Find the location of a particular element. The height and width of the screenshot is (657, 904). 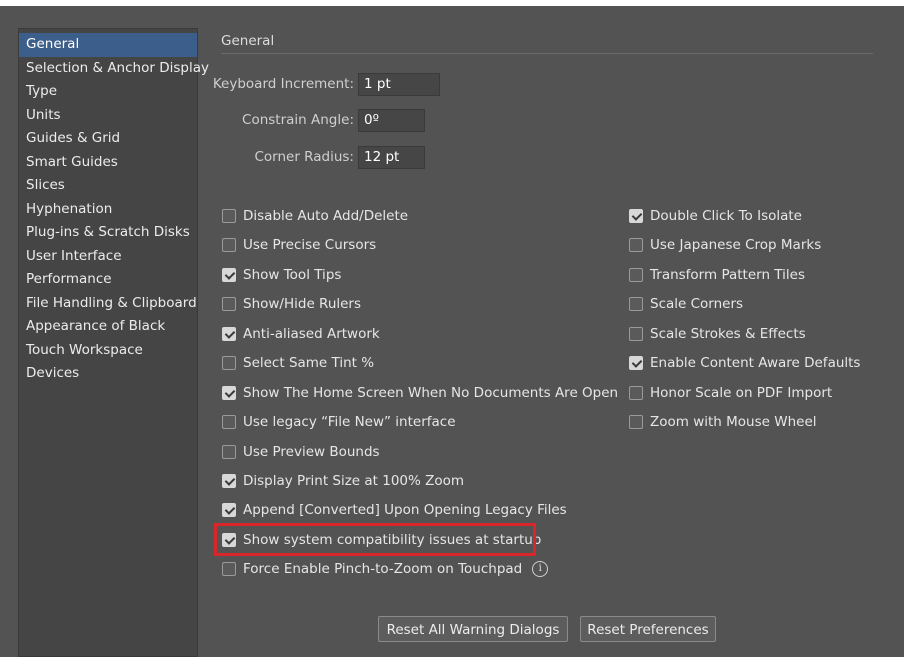

option-label: Enable Content Aware Defaults is located at coordinates (755, 363).